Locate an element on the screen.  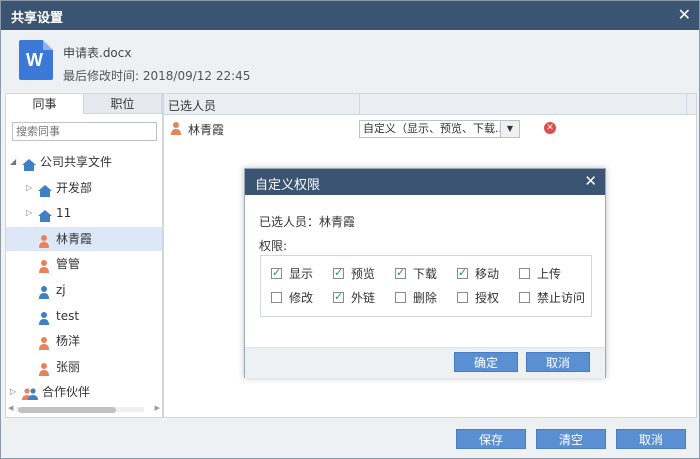
chevron-down-icon: ▼ is located at coordinates (509, 129).